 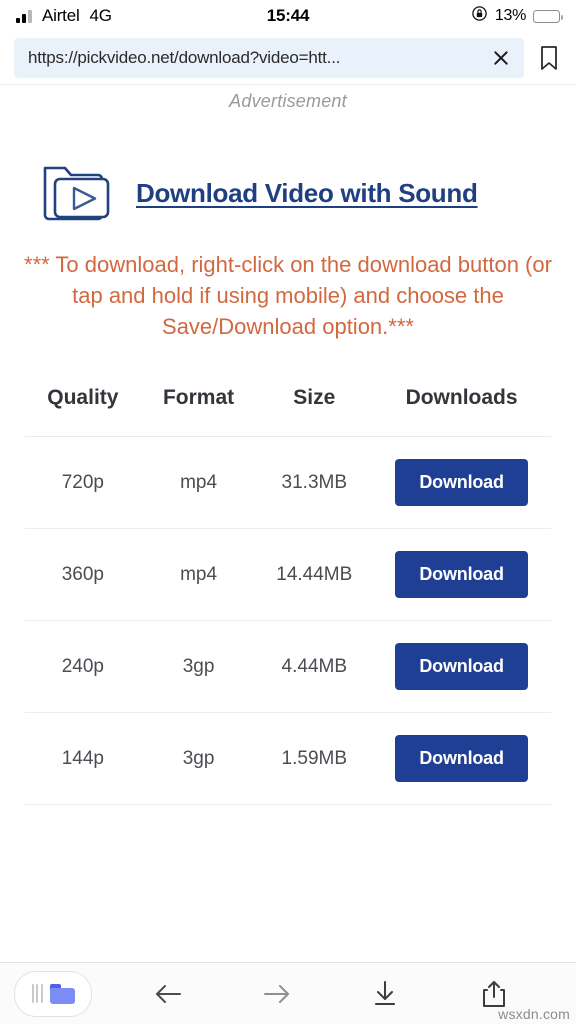 I want to click on table-header-row: Quality Format Size Downloads, so click(x=288, y=409).